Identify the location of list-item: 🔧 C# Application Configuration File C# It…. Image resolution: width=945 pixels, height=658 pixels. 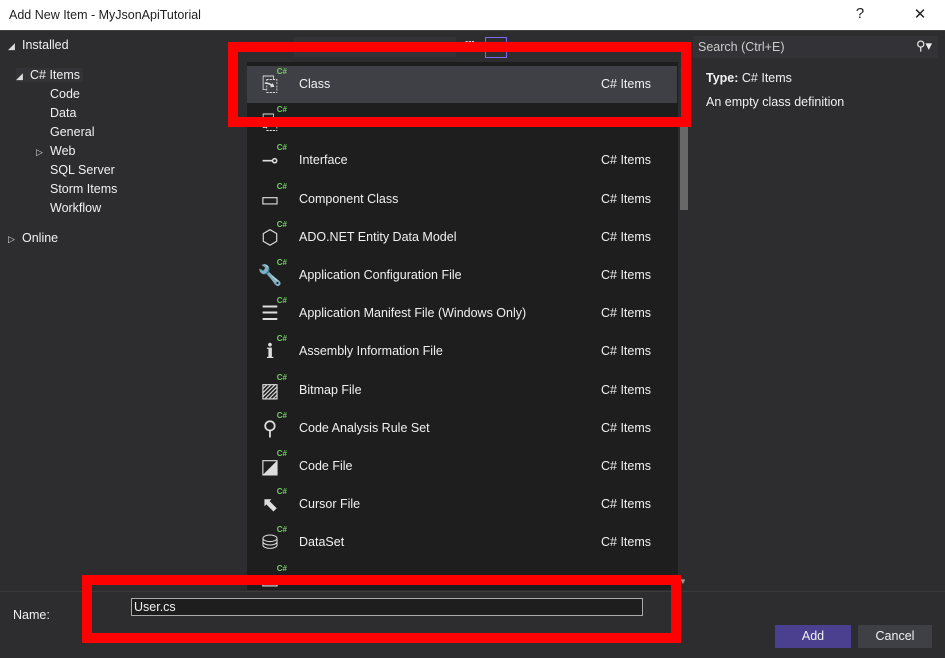
(462, 275).